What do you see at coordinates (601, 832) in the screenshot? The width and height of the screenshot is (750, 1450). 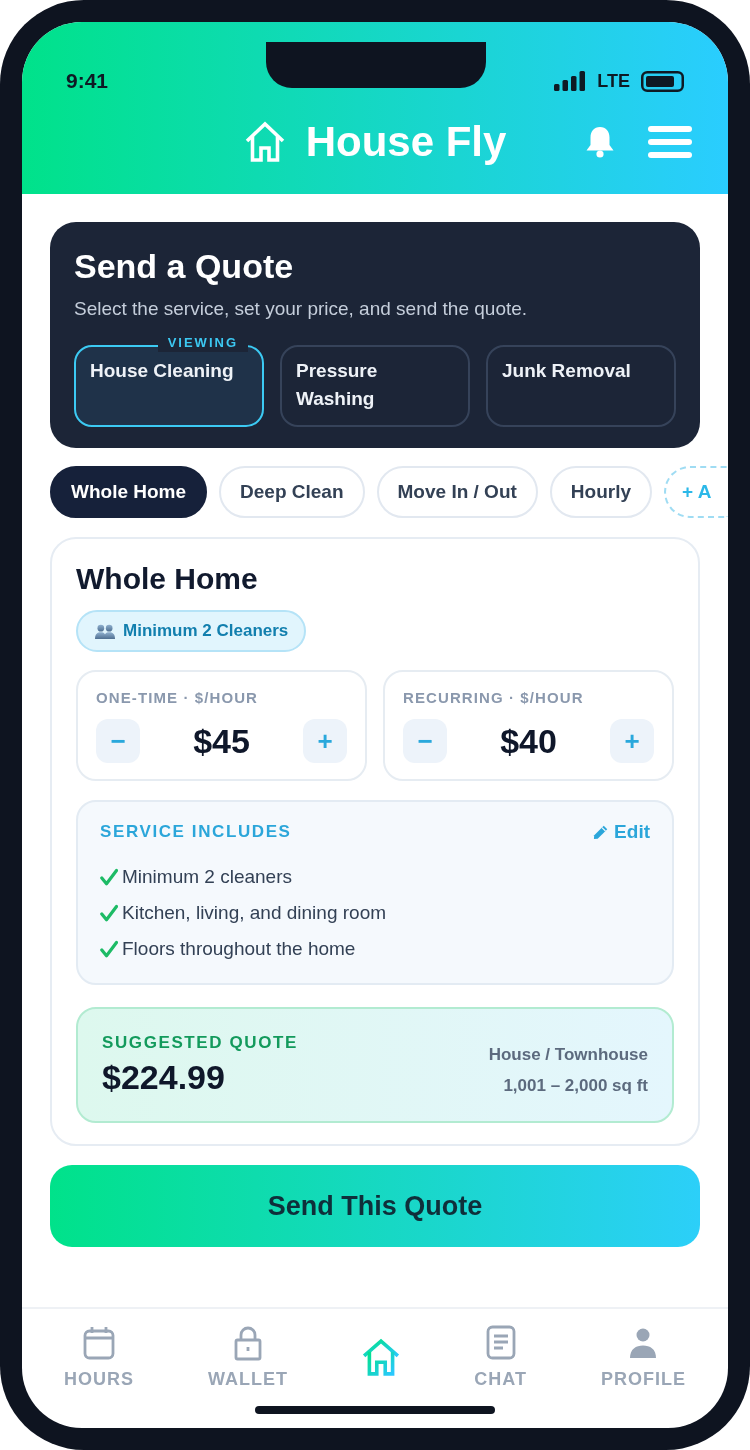 I see `pencil-icon` at bounding box center [601, 832].